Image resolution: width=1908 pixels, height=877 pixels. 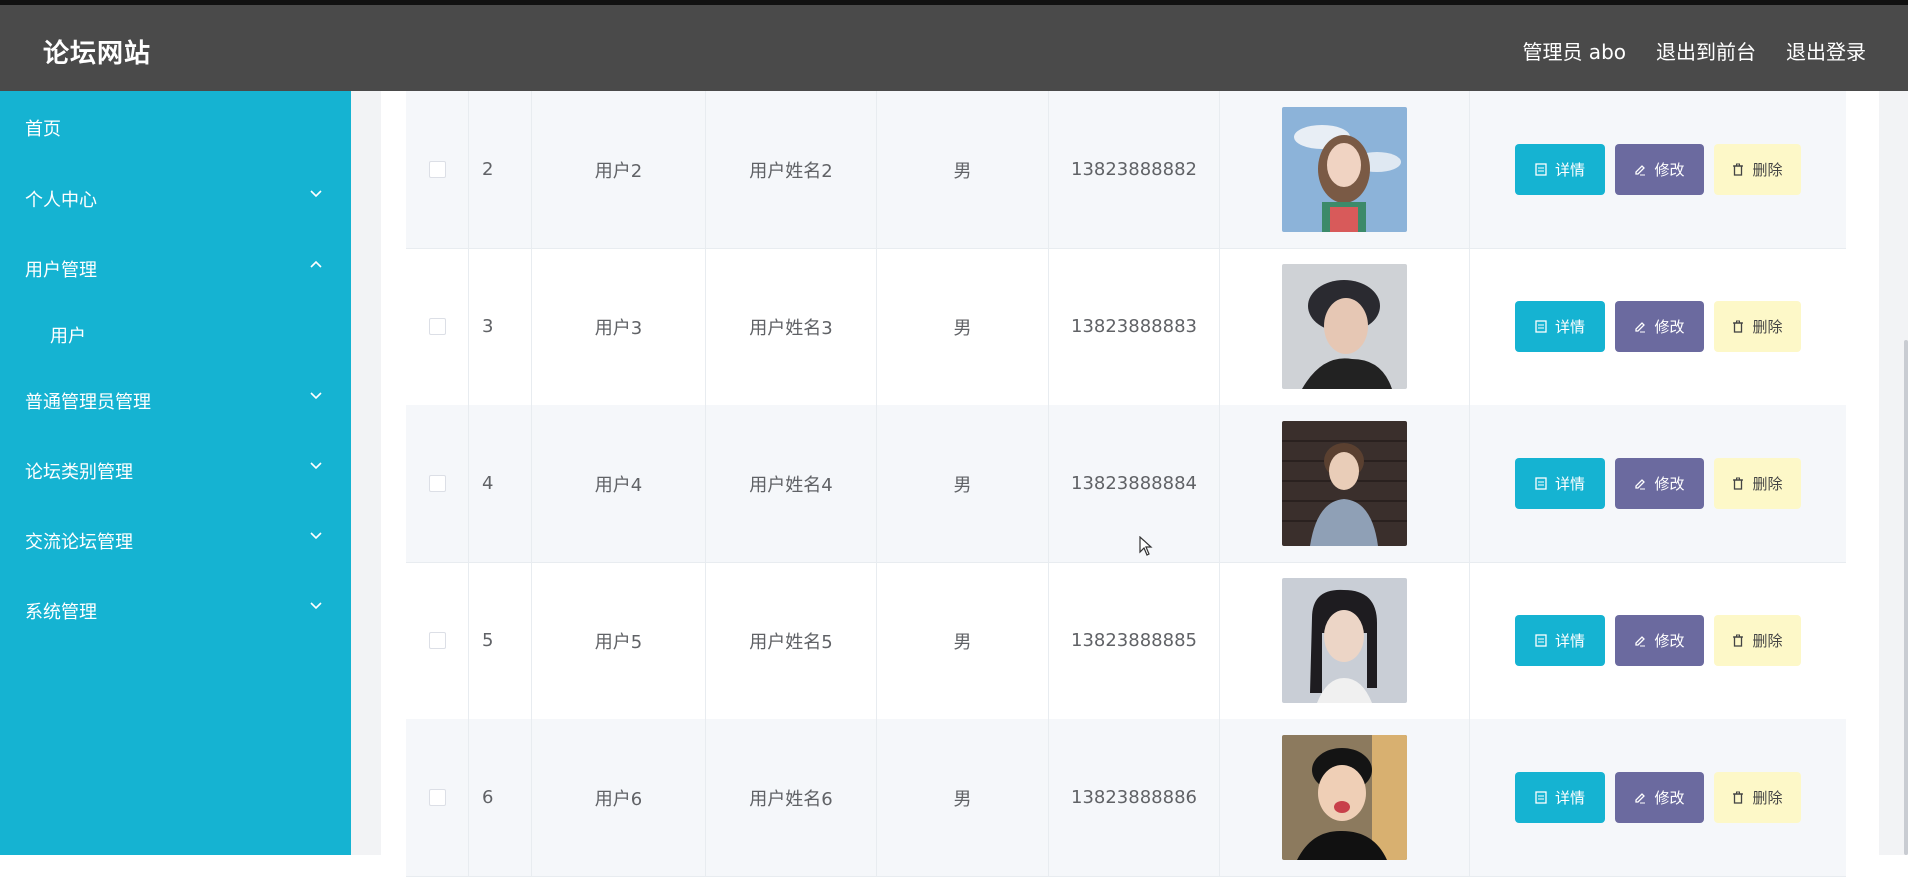 What do you see at coordinates (1134, 169) in the screenshot?
I see `user-phone: 13823888882` at bounding box center [1134, 169].